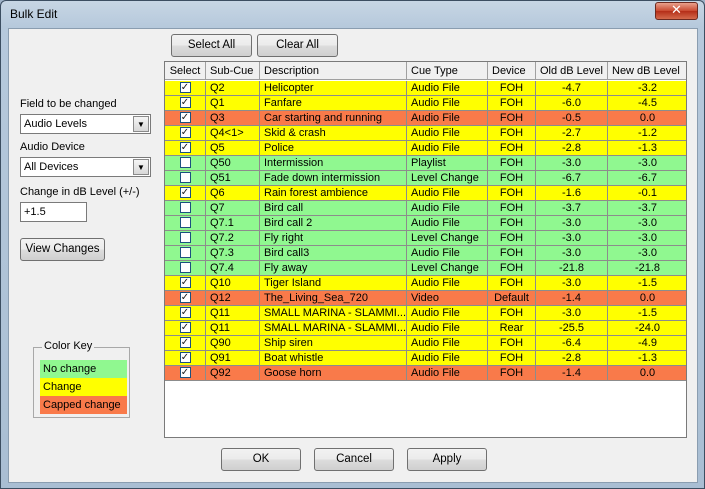  I want to click on table-row: Q7.3 Bird call3 Audio File FOH -3.0 -3.0, so click(425, 253).